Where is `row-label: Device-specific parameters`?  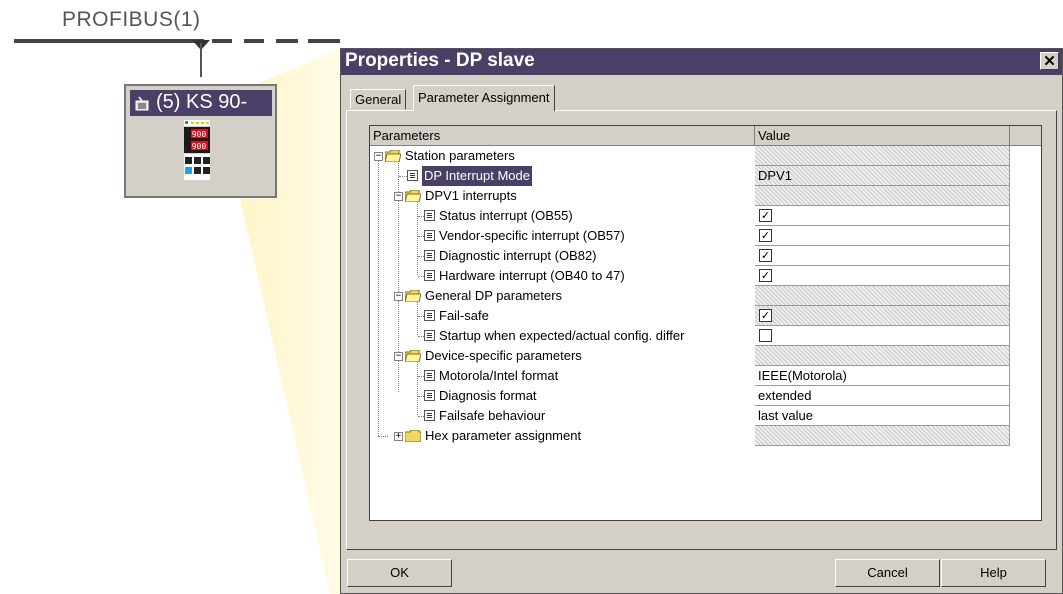
row-label: Device-specific parameters is located at coordinates (503, 355).